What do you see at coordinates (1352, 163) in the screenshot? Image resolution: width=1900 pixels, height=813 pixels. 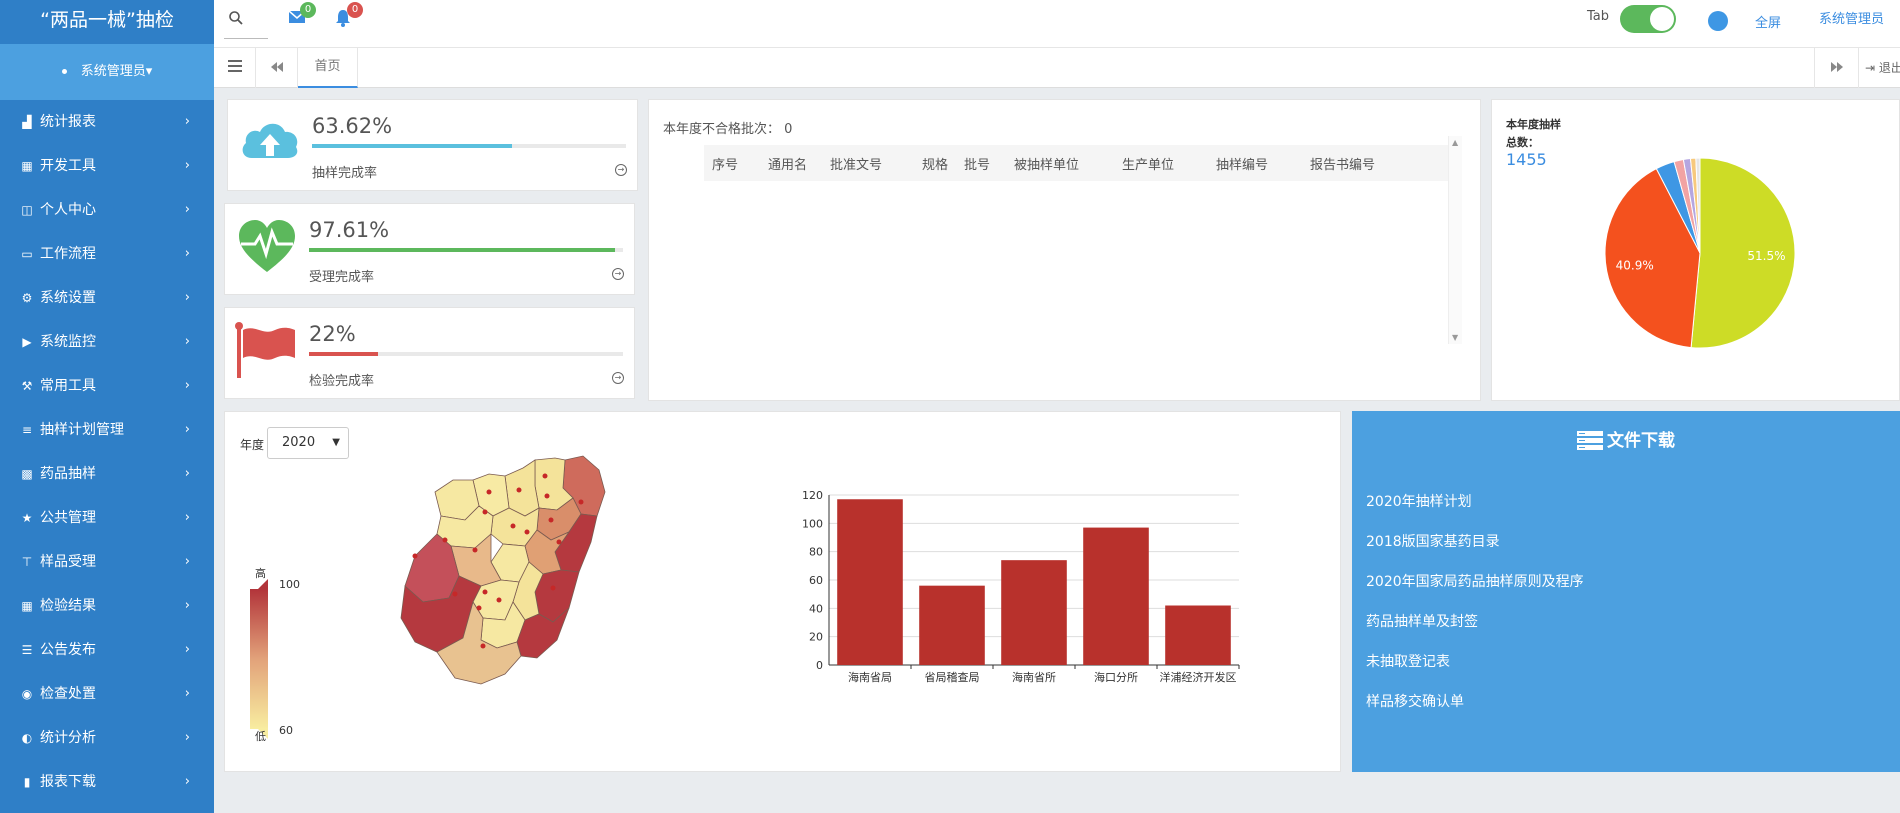 I see `table-header-cell: 报告书编号` at bounding box center [1352, 163].